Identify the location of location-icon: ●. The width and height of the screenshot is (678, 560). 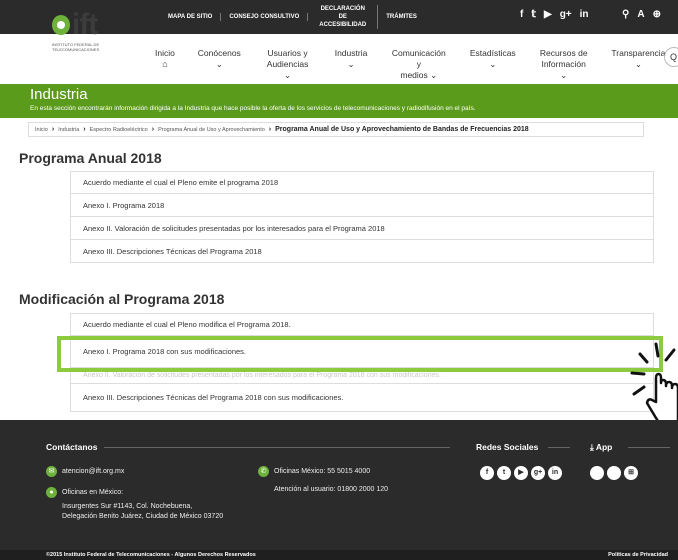
(51, 492).